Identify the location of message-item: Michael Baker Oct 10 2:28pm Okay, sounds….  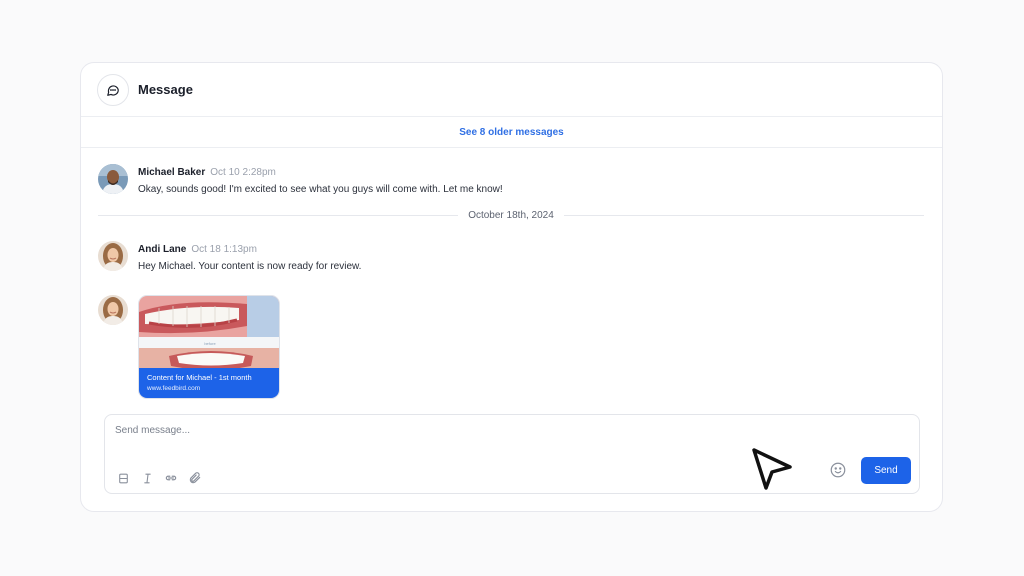
(300, 179).